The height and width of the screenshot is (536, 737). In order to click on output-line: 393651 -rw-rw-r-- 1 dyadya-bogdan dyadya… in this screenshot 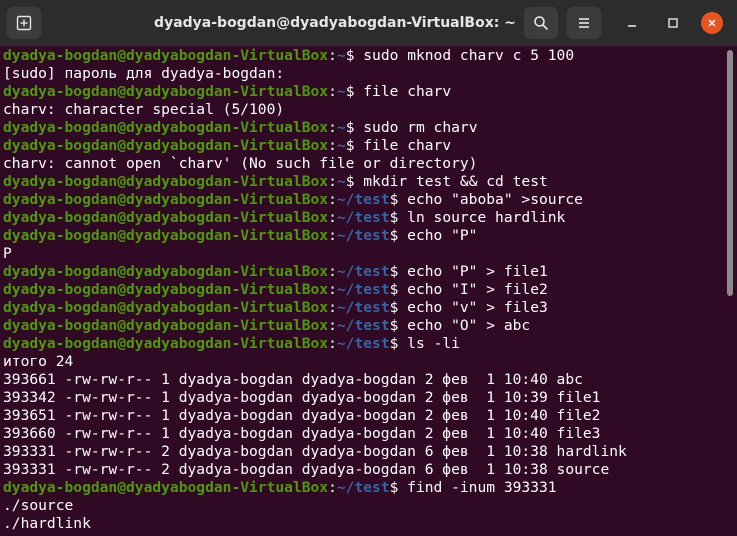, I will do `click(302, 415)`.